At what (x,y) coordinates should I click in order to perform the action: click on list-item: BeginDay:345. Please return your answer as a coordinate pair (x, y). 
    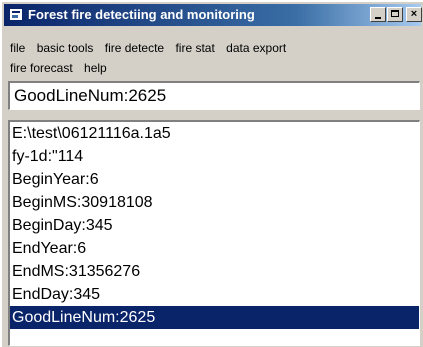
    Looking at the image, I should click on (214, 225).